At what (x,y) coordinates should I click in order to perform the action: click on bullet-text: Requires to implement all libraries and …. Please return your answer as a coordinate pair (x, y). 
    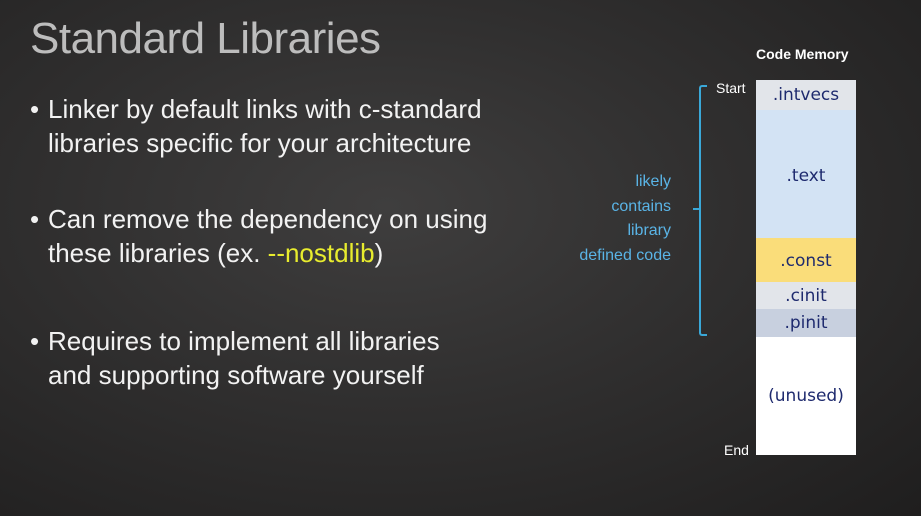
    Looking at the image, I should click on (244, 358).